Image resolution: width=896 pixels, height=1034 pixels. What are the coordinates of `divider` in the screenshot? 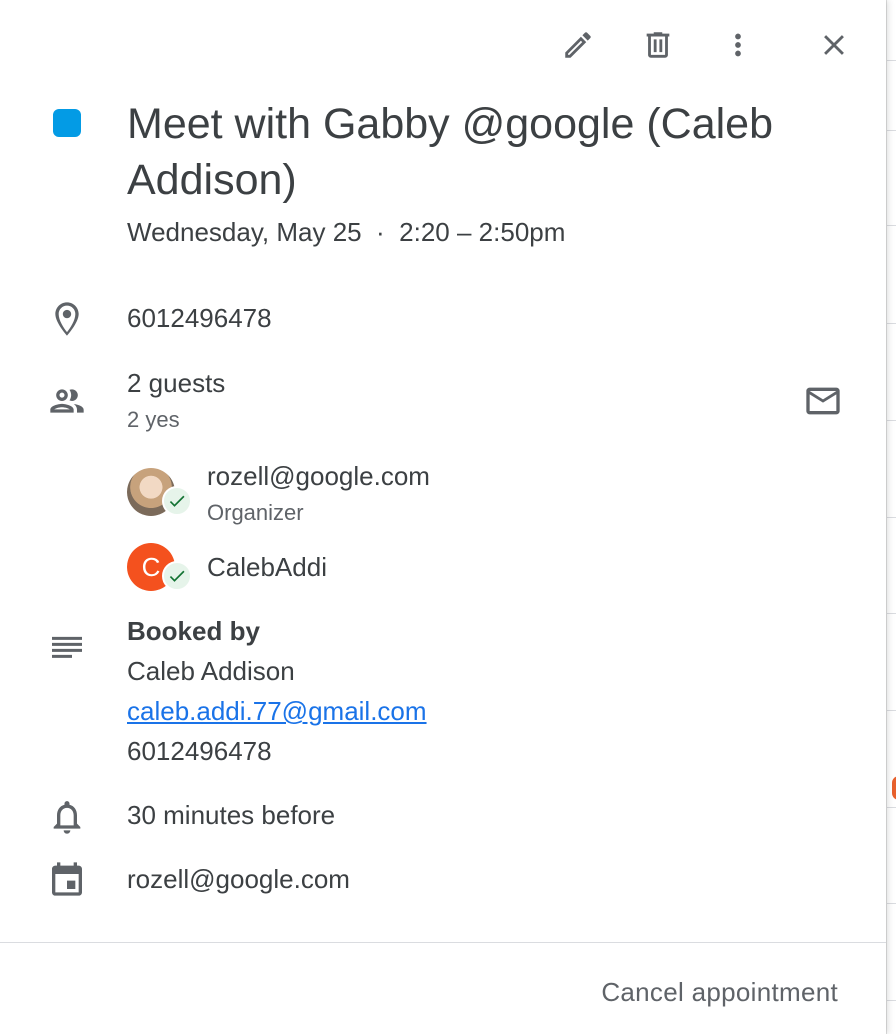 It's located at (443, 942).